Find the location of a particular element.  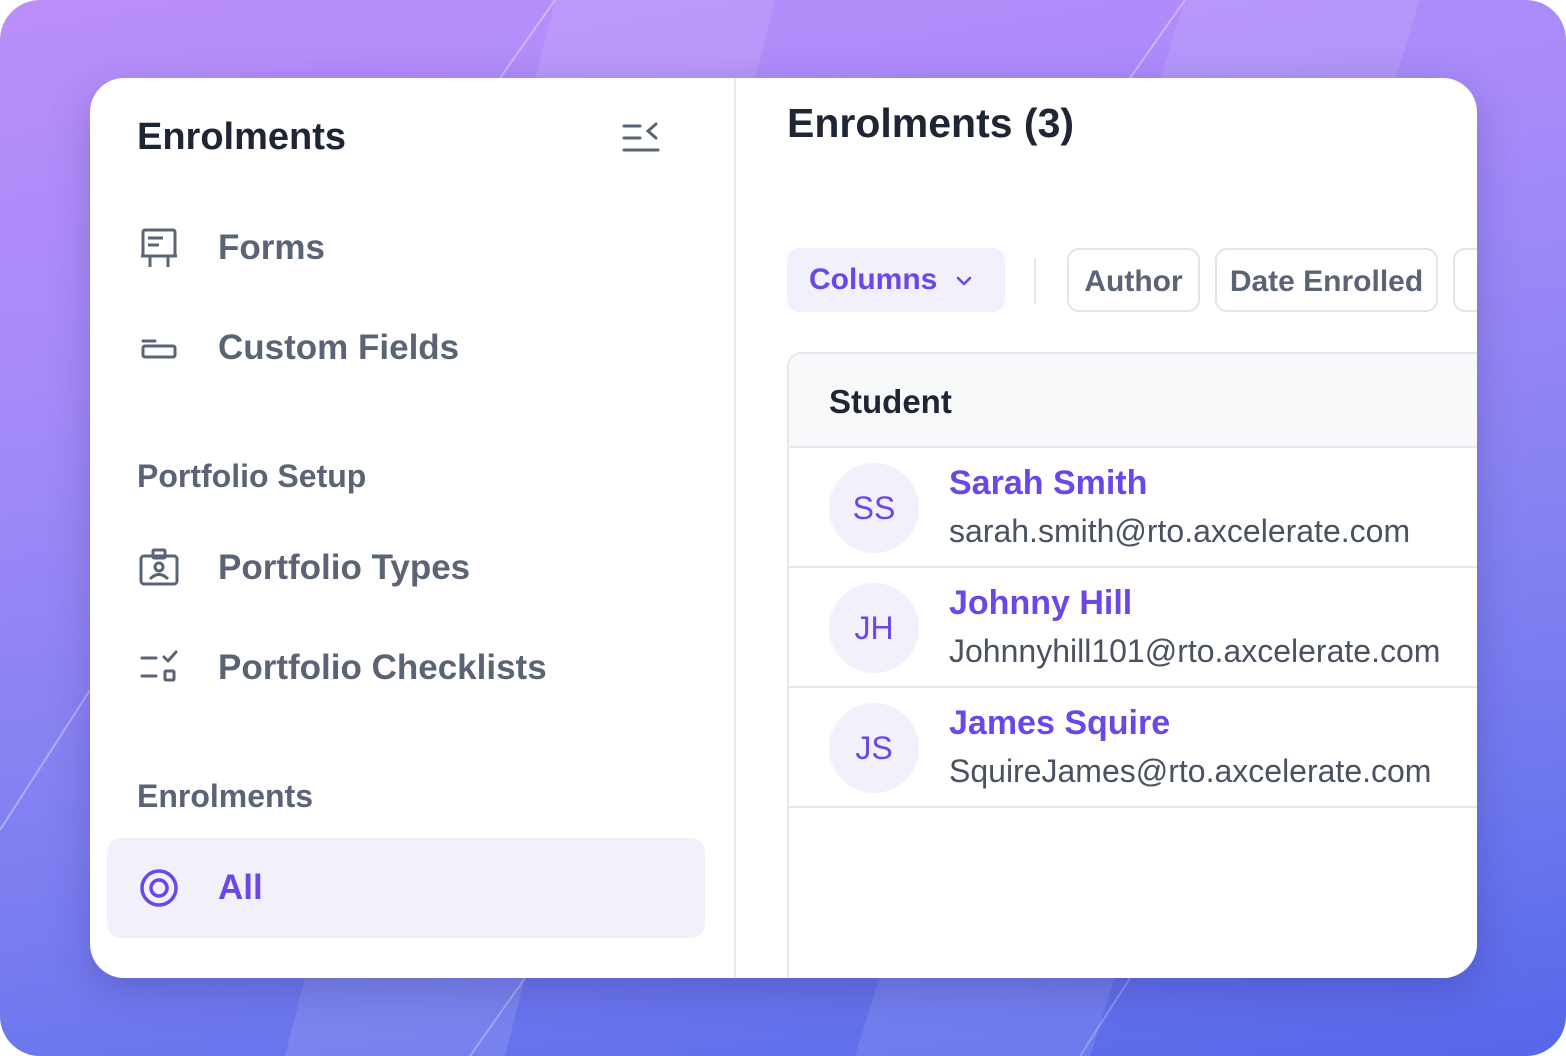

filter-chip-date-enrolled: Date Enrolled is located at coordinates (1326, 280).